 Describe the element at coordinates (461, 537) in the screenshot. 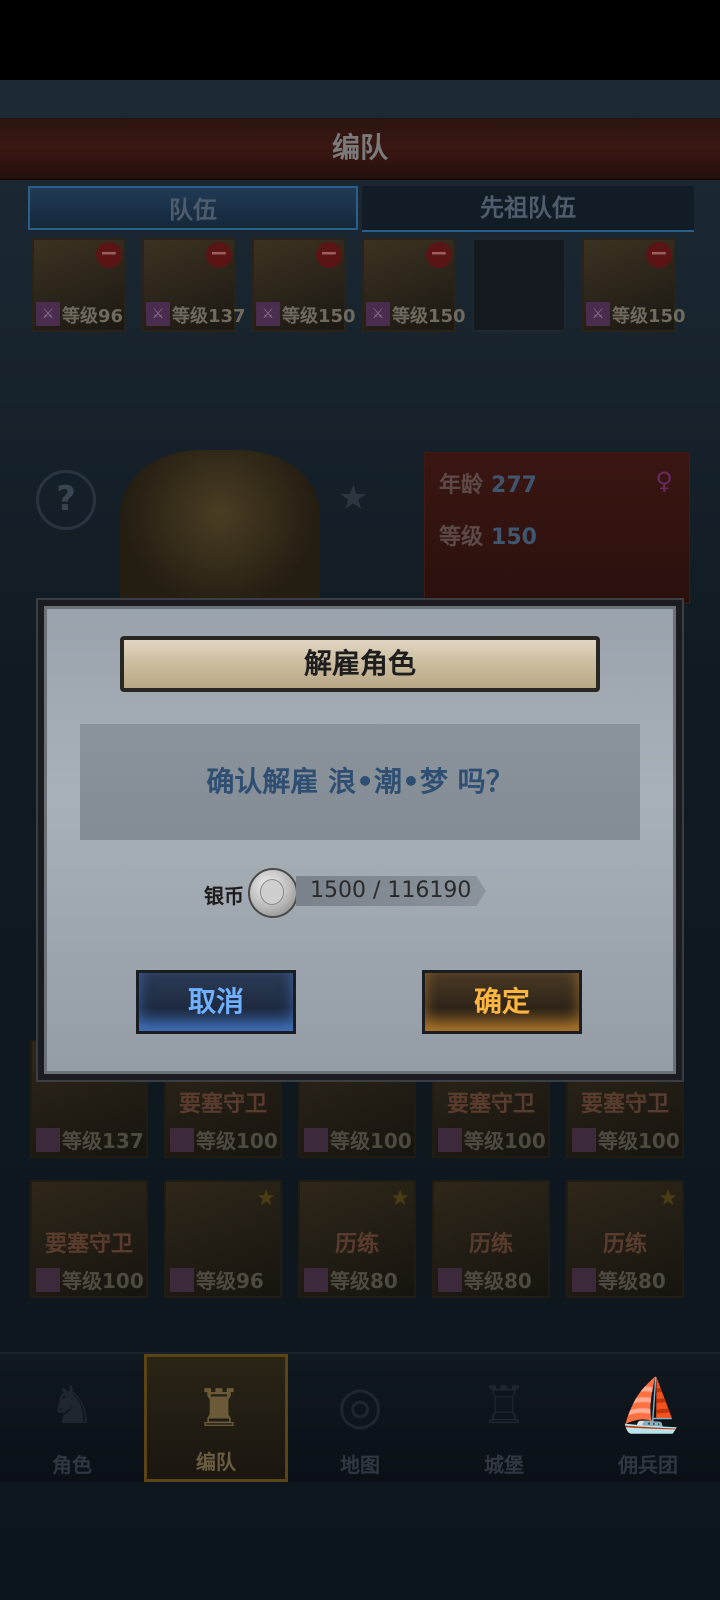

I see `level-label: 等级` at that location.